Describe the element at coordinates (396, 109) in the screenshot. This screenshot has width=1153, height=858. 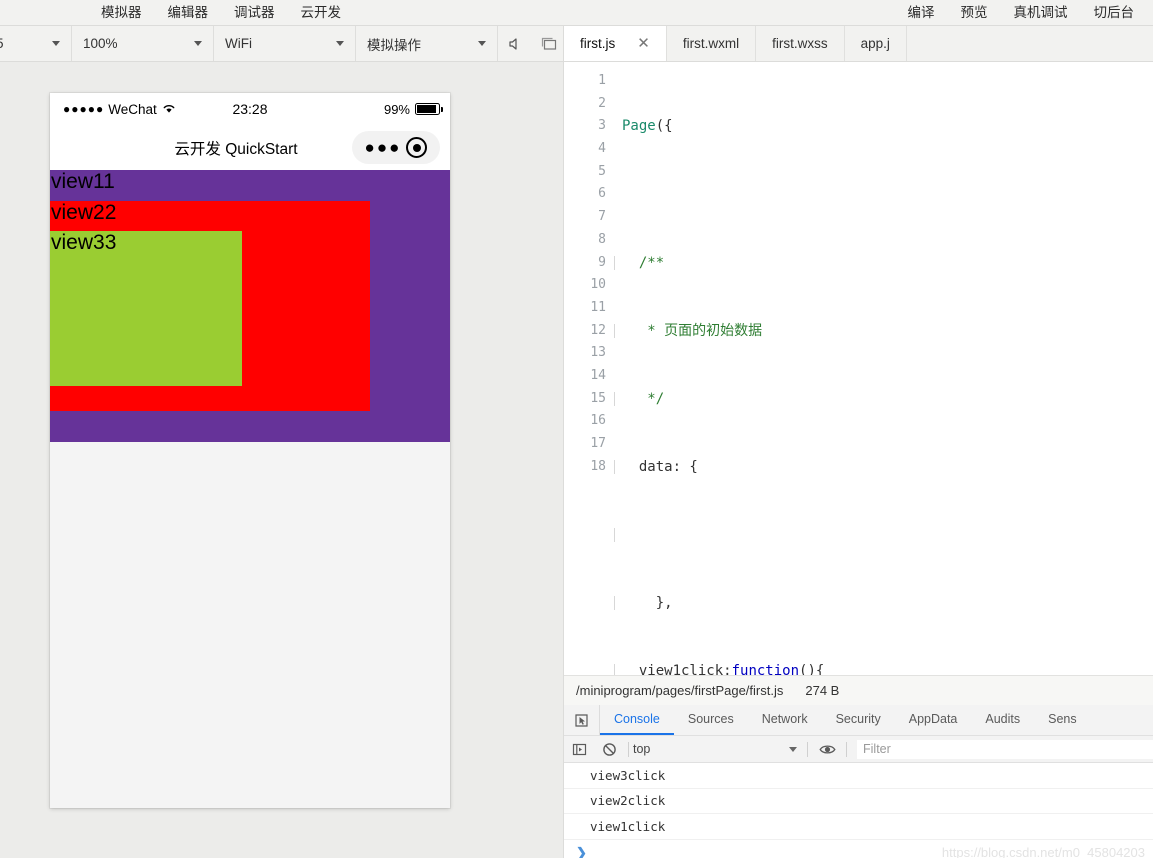
I see `battery-percent-label: 99%` at that location.